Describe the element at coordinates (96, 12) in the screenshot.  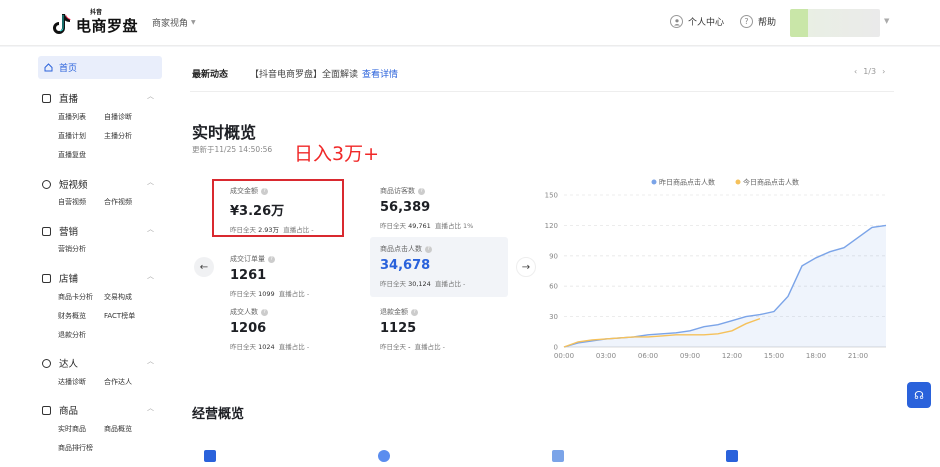
I see `logo-small-text: 抖音` at that location.